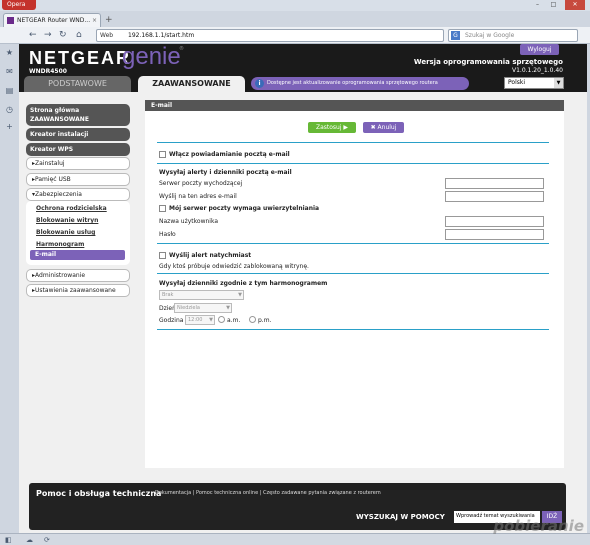  Describe the element at coordinates (494, 221) in the screenshot. I see `username-input` at that location.